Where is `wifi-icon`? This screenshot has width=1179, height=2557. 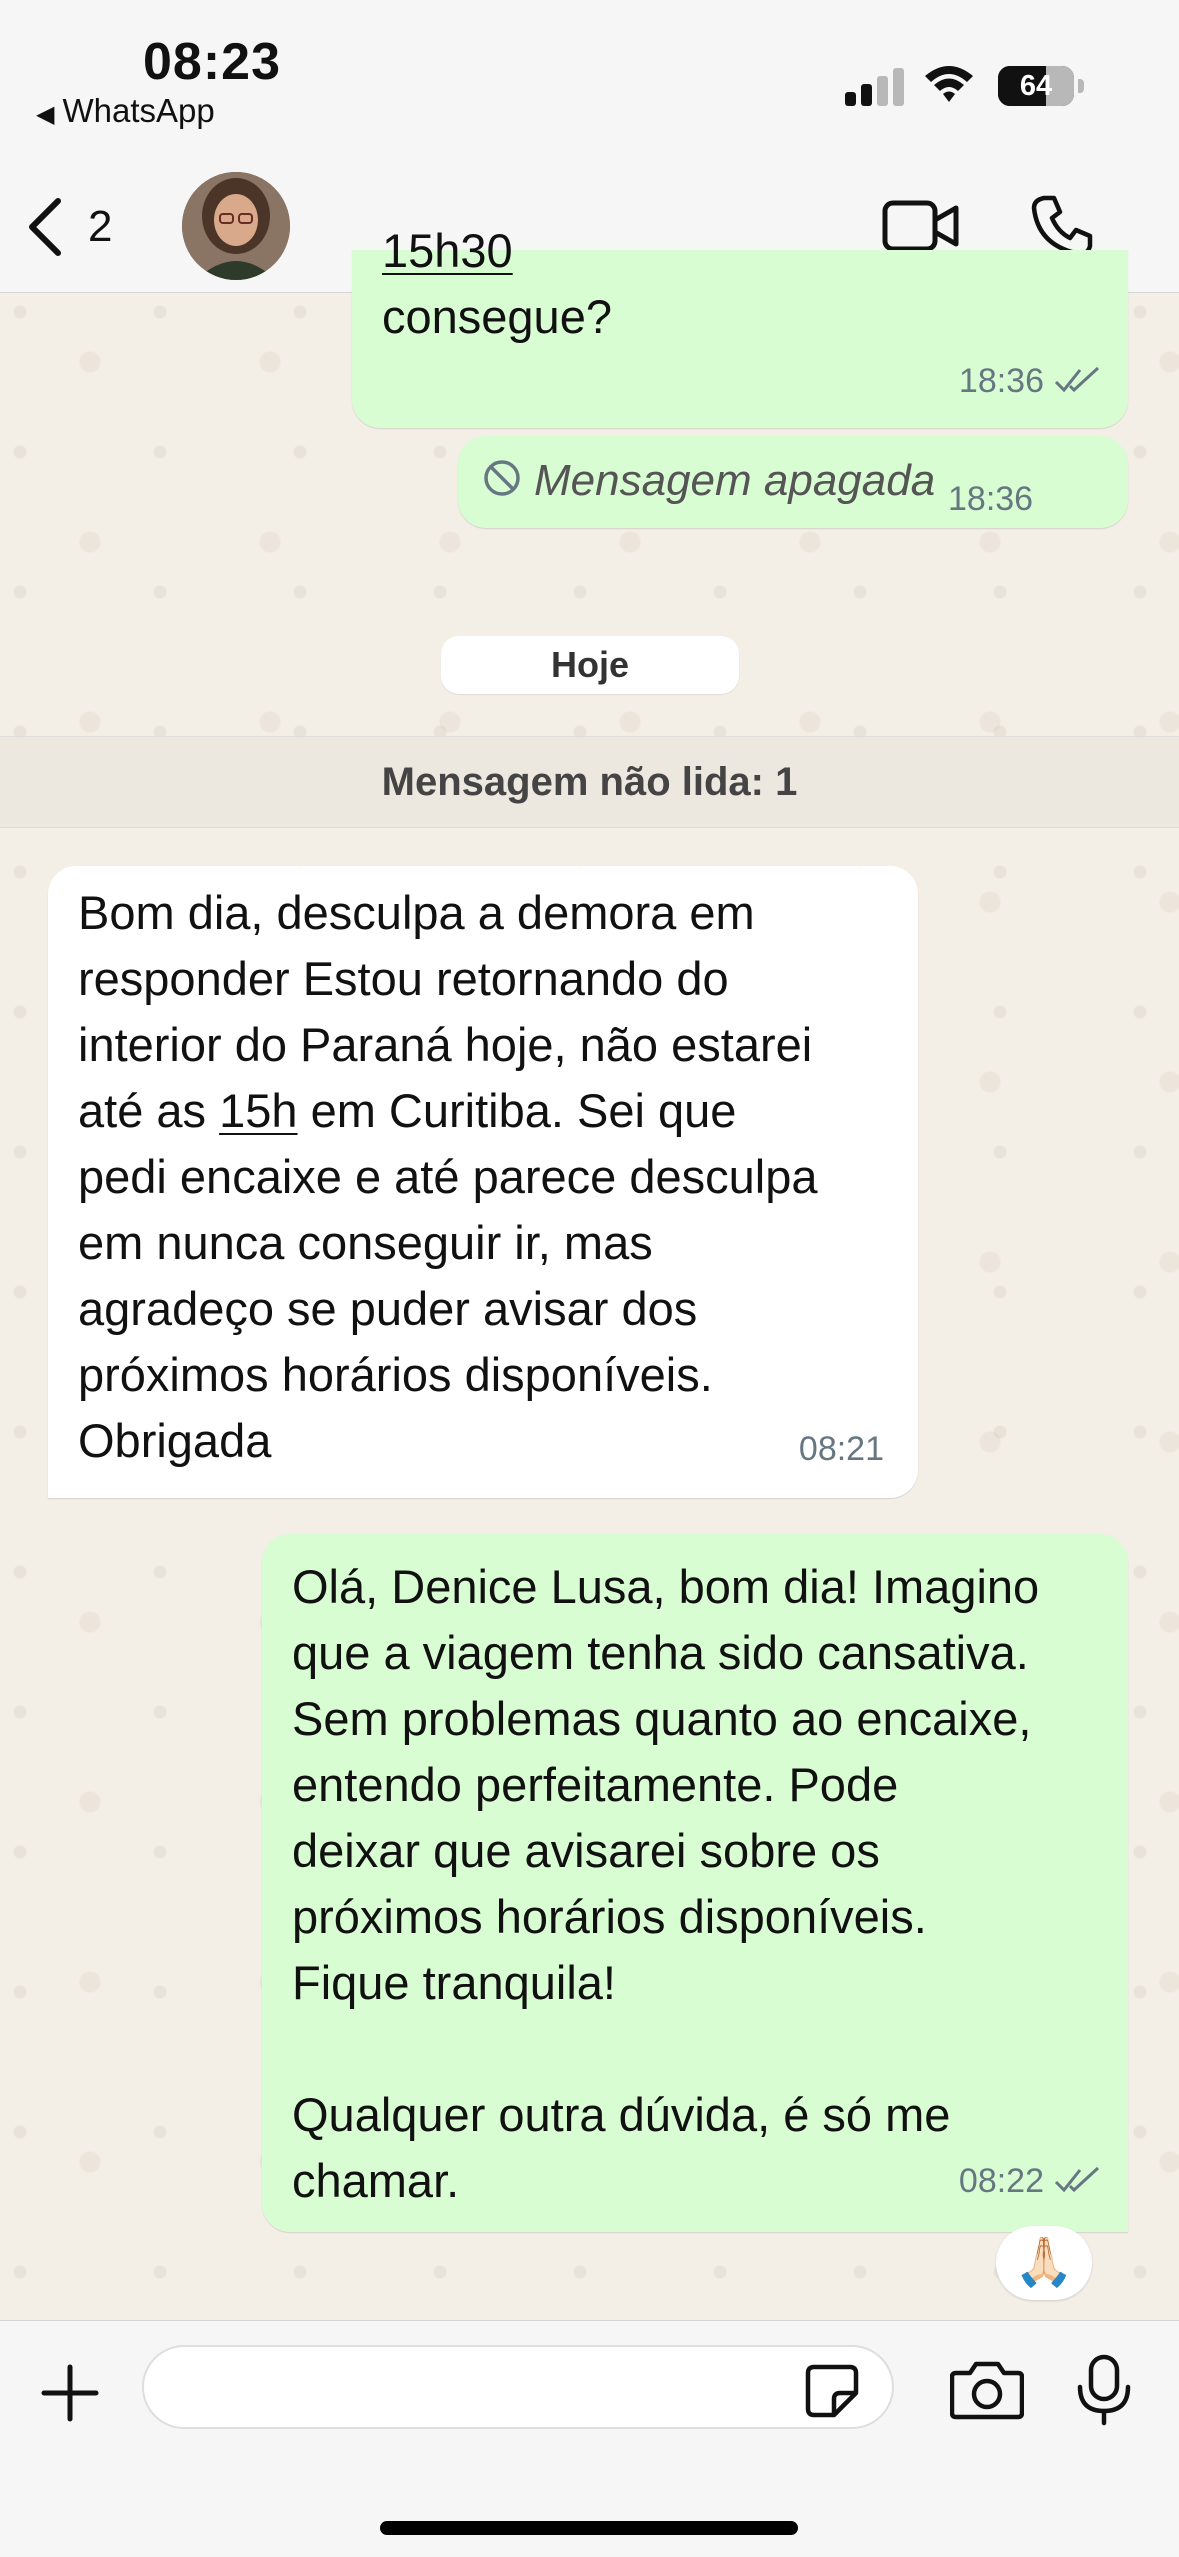 wifi-icon is located at coordinates (949, 84).